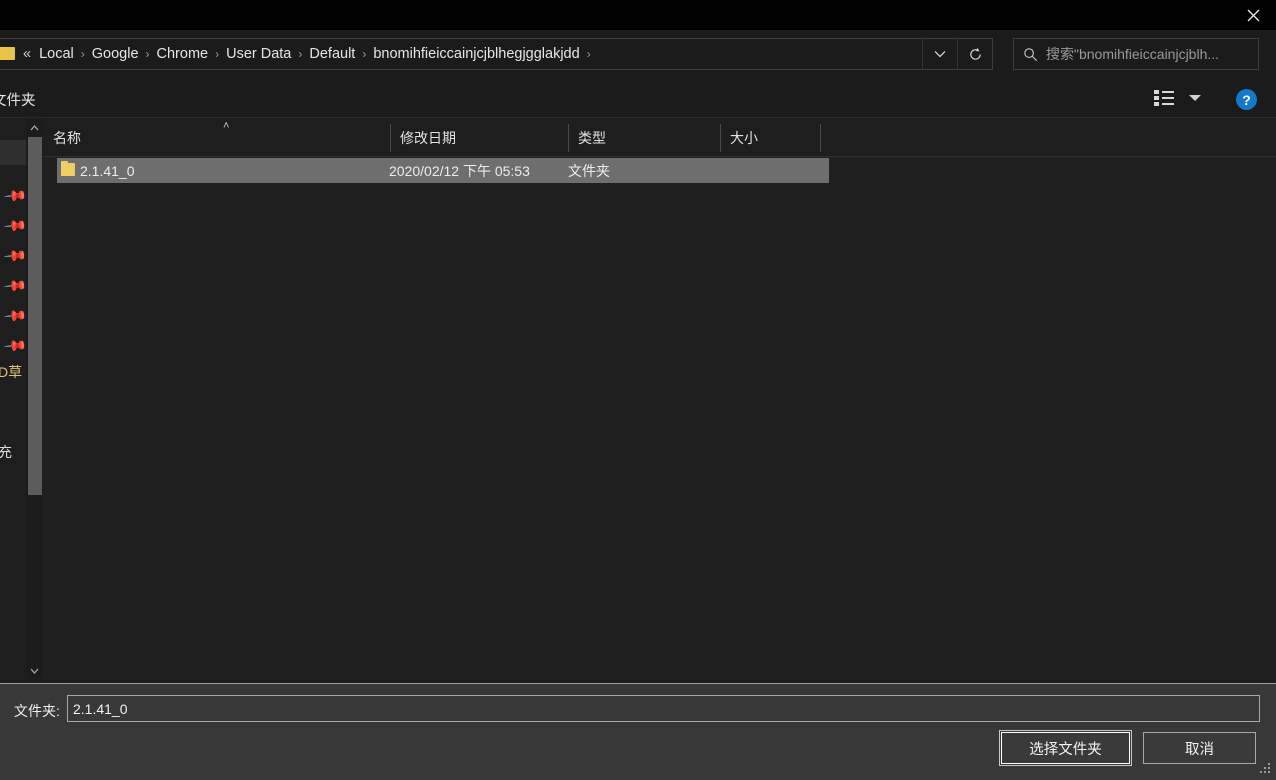  I want to click on resize-grip, so click(1265, 769).